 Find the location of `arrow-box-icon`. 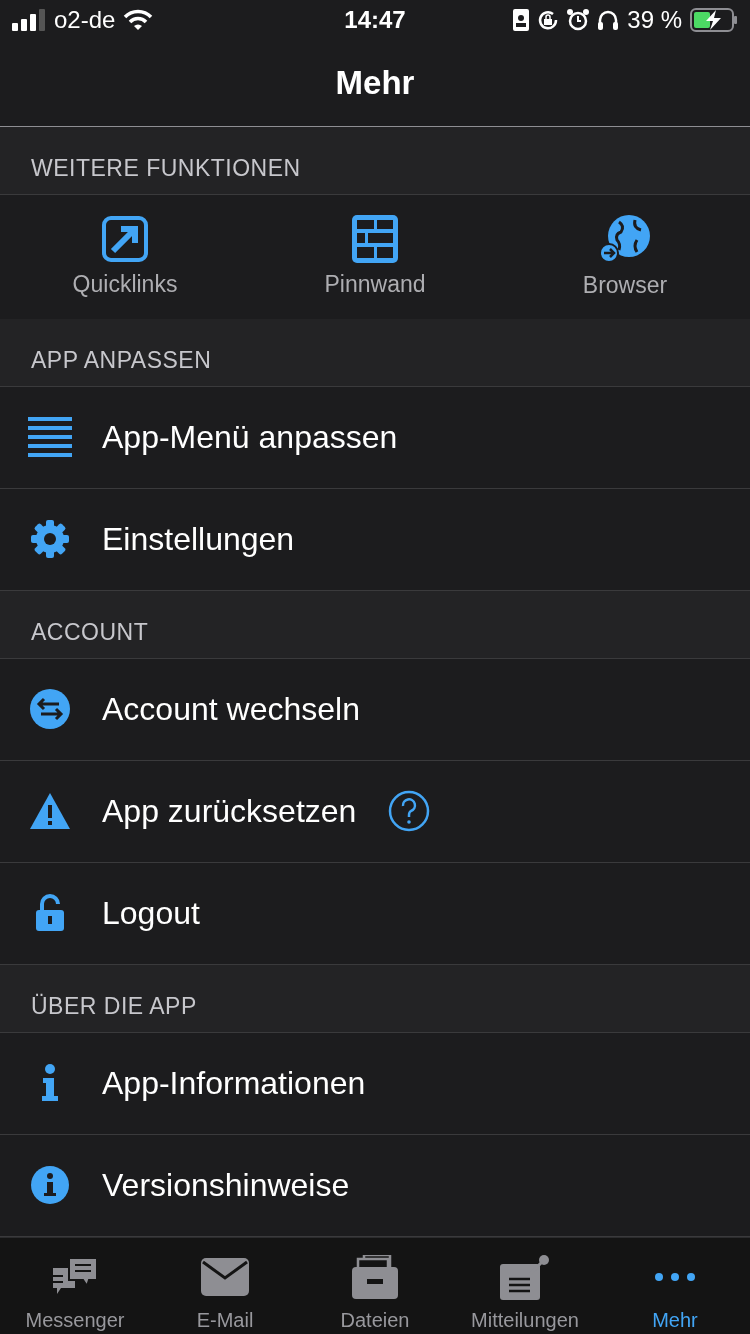

arrow-box-icon is located at coordinates (125, 239).